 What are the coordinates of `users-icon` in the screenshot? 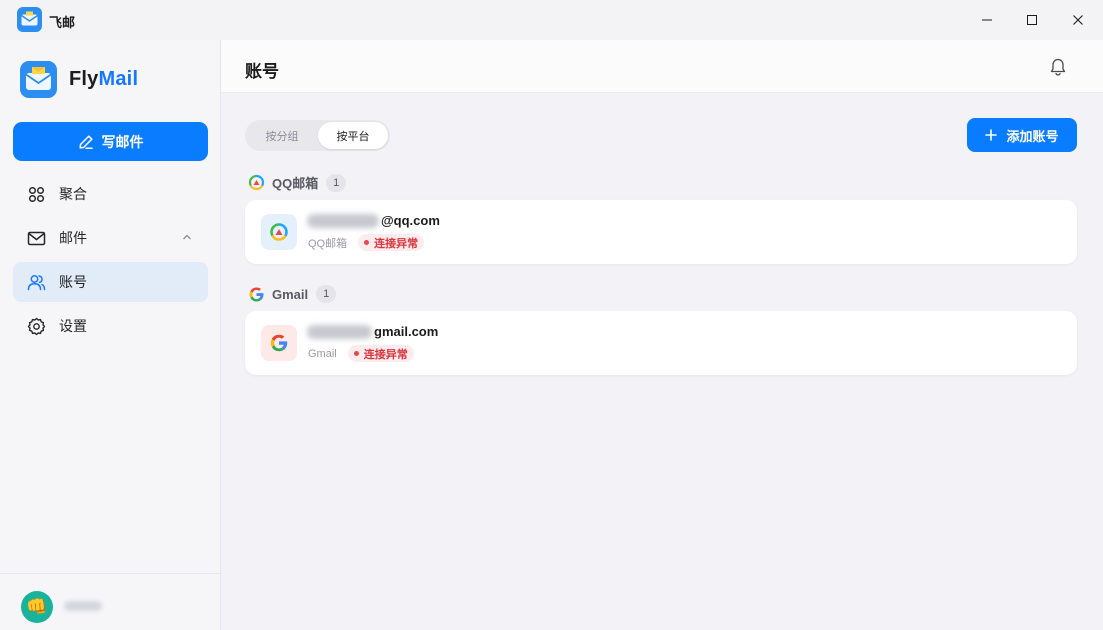 It's located at (36, 282).